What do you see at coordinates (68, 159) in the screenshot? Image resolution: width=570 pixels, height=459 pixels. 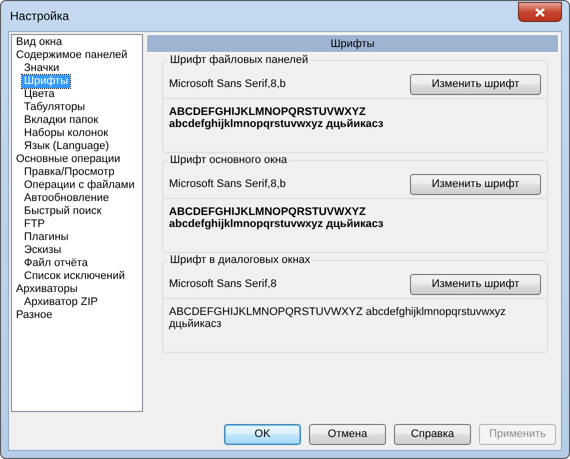 I see `tree-item: Основные операции` at bounding box center [68, 159].